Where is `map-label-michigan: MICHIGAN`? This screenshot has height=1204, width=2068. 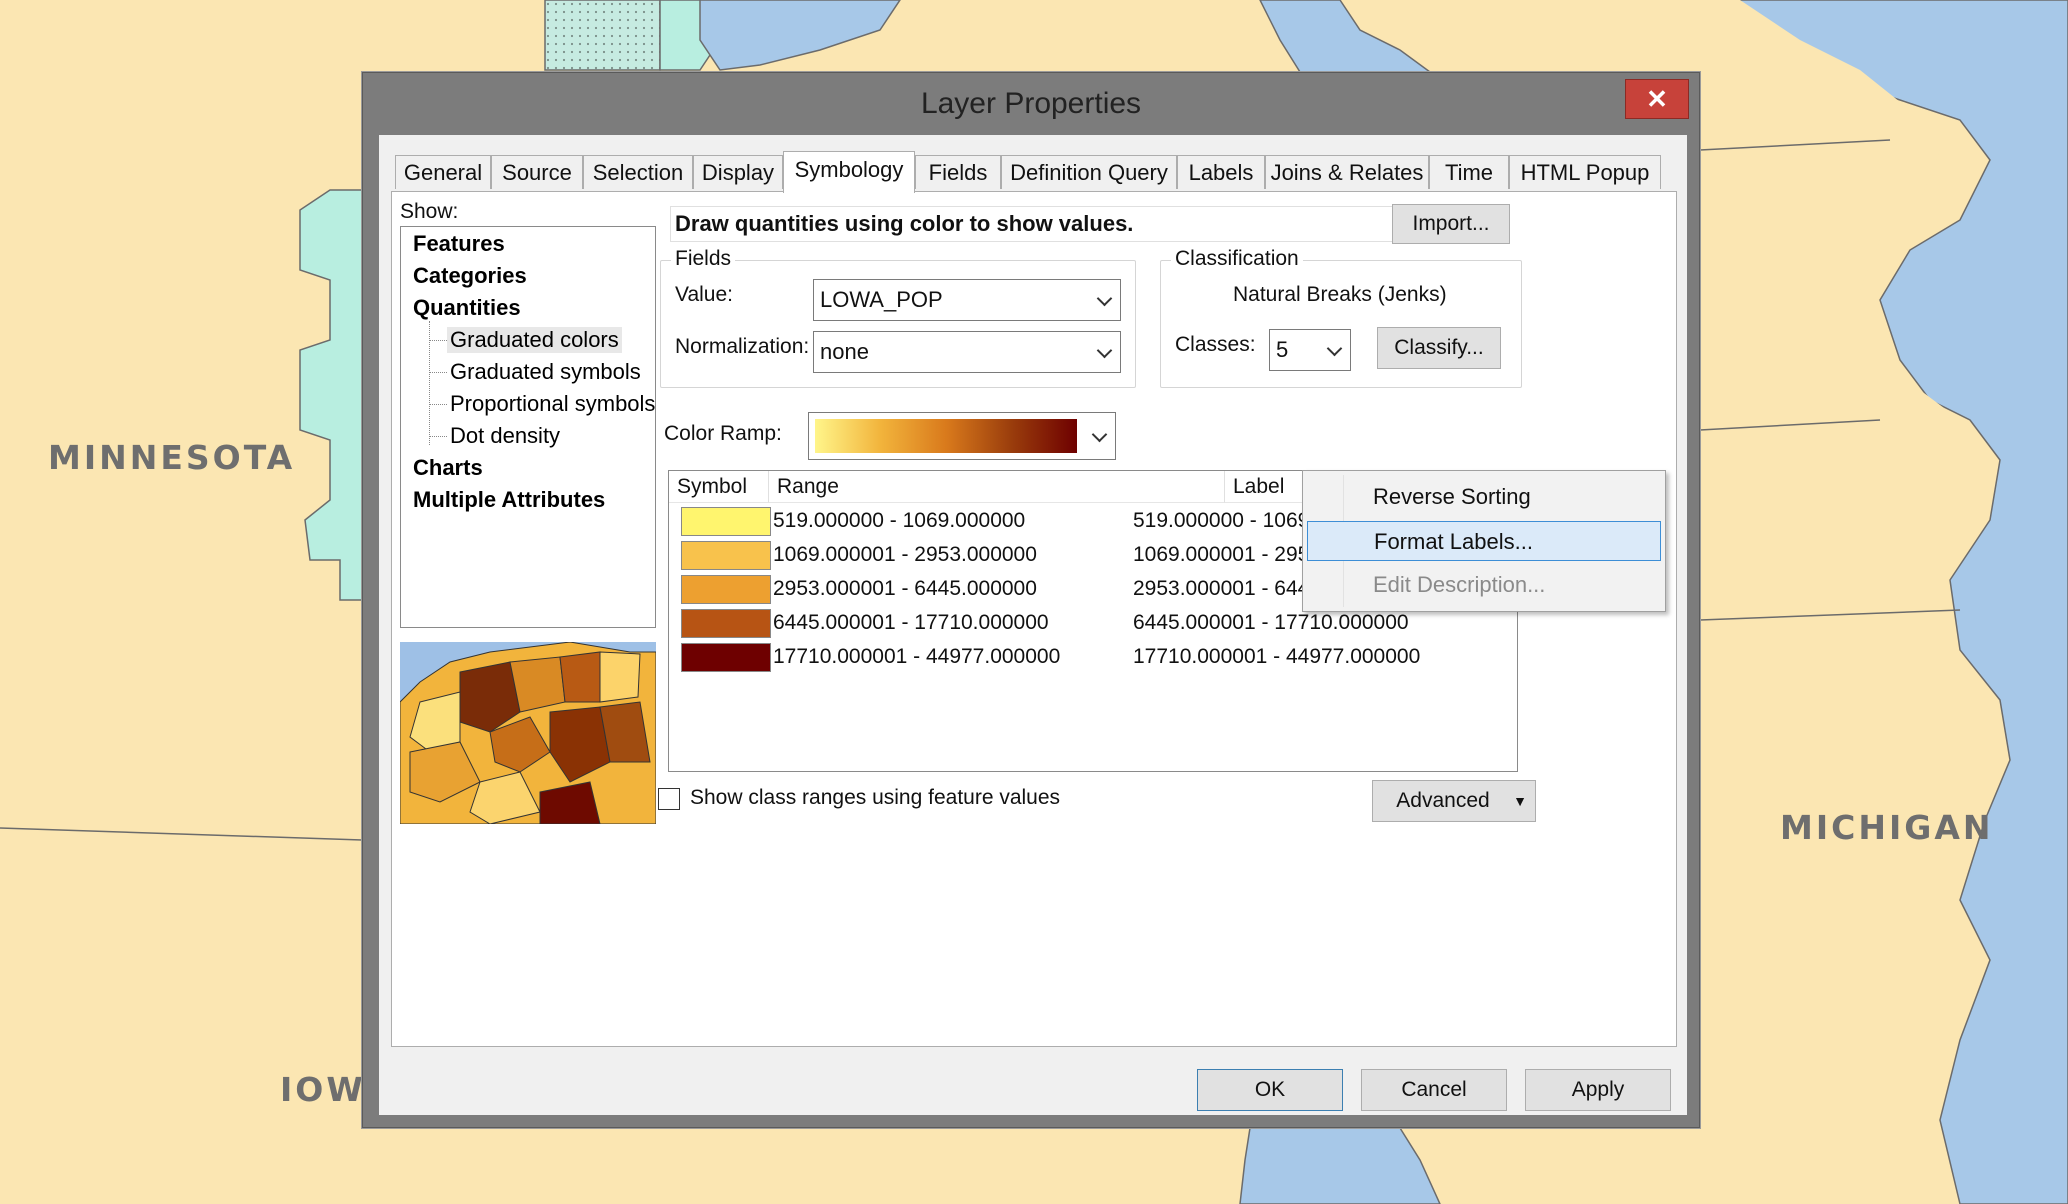 map-label-michigan: MICHIGAN is located at coordinates (1887, 827).